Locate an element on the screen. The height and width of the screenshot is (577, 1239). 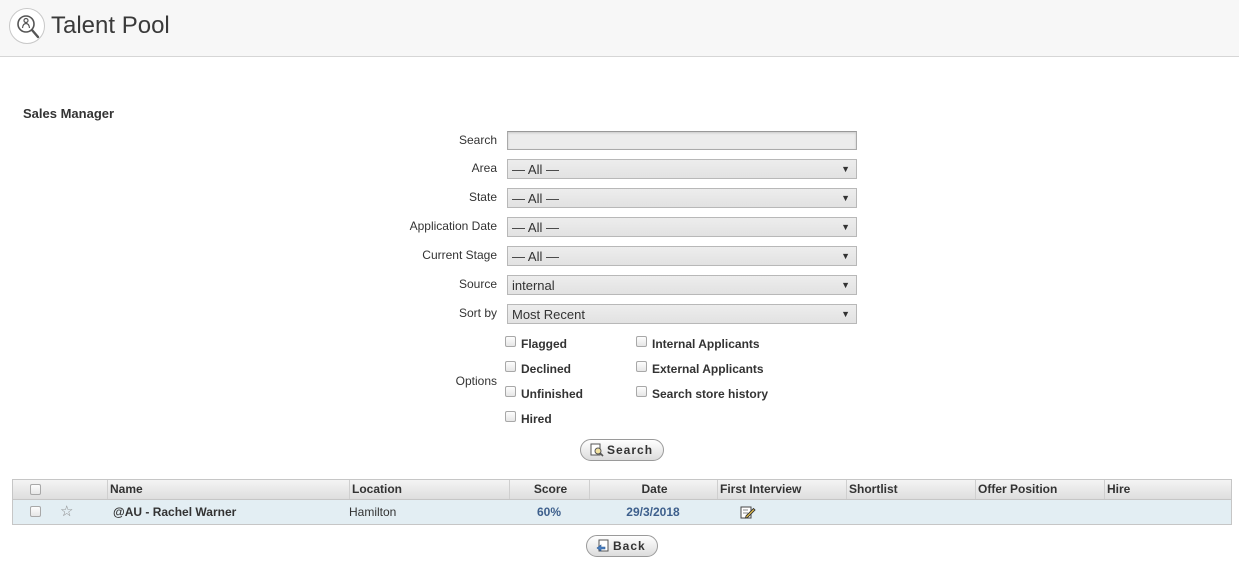
area-label: Area is located at coordinates (484, 168).